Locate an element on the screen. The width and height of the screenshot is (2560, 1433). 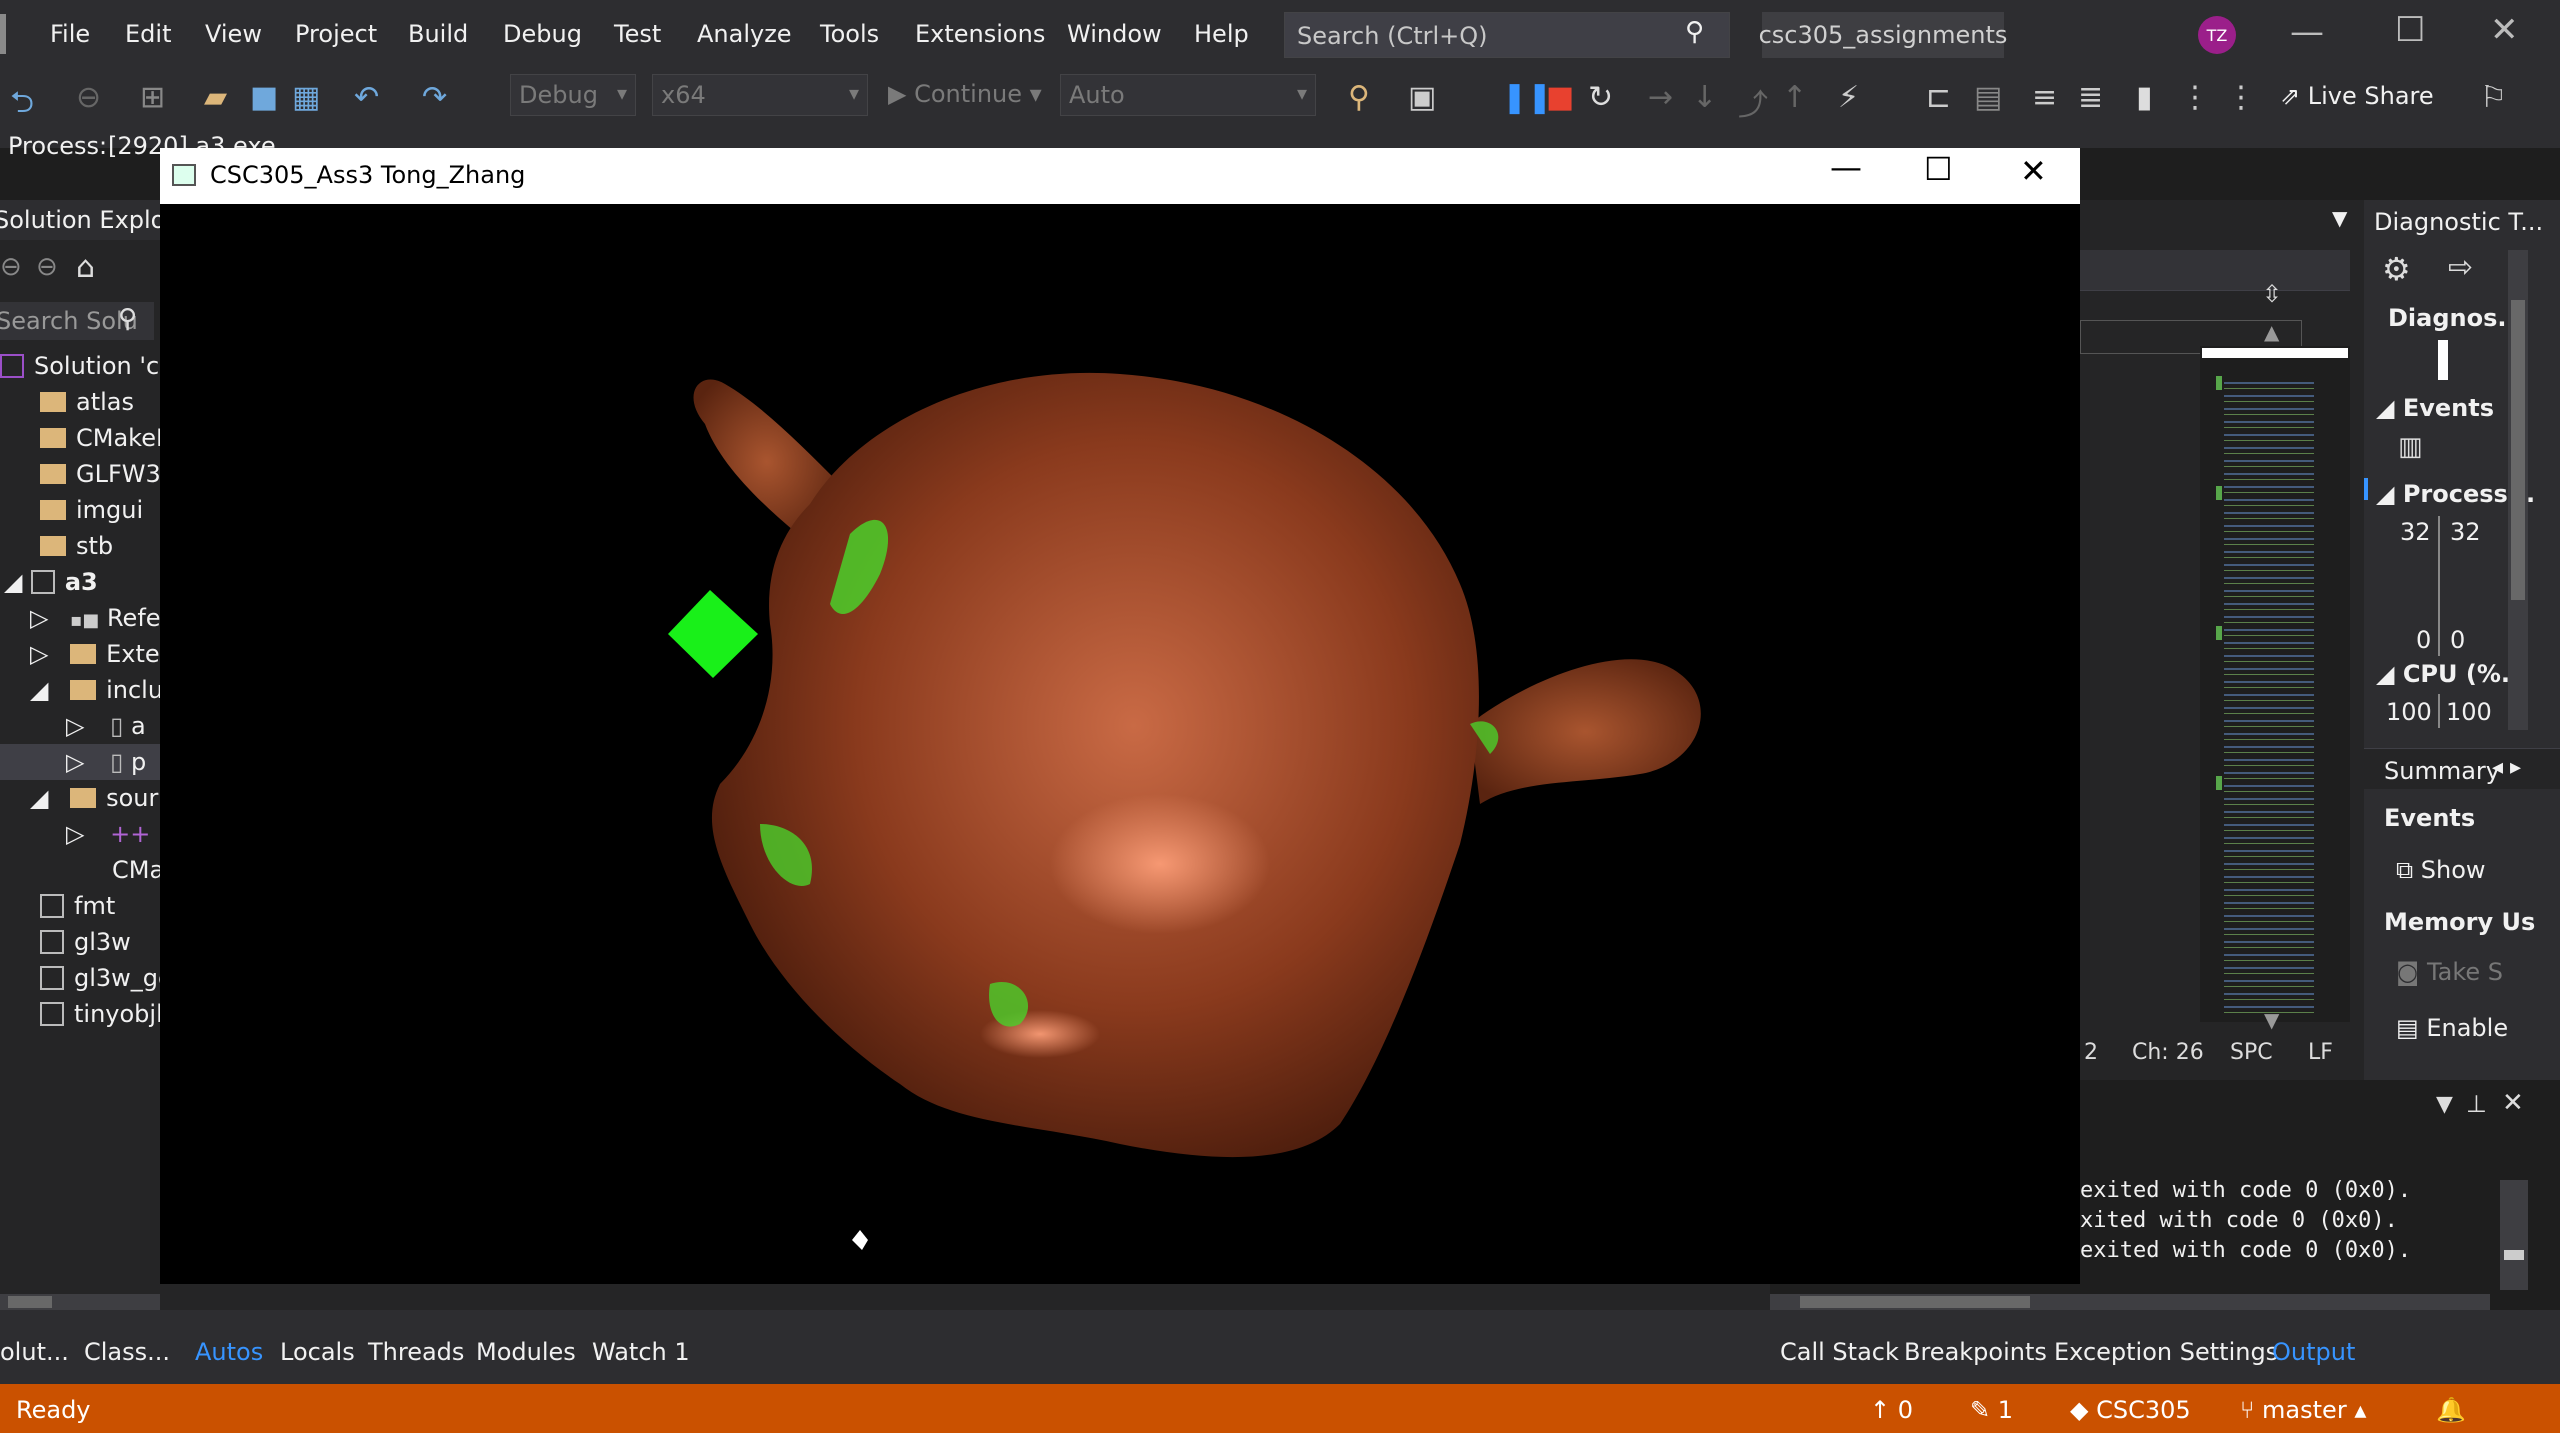
tree-file-n: ▷ ++ n is located at coordinates (119, 834).